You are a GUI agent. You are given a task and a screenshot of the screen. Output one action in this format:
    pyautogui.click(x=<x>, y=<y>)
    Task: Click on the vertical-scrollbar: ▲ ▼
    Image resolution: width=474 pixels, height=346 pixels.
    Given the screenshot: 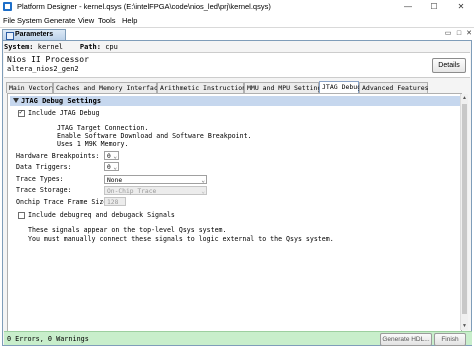 What is the action you would take?
    pyautogui.click(x=464, y=212)
    